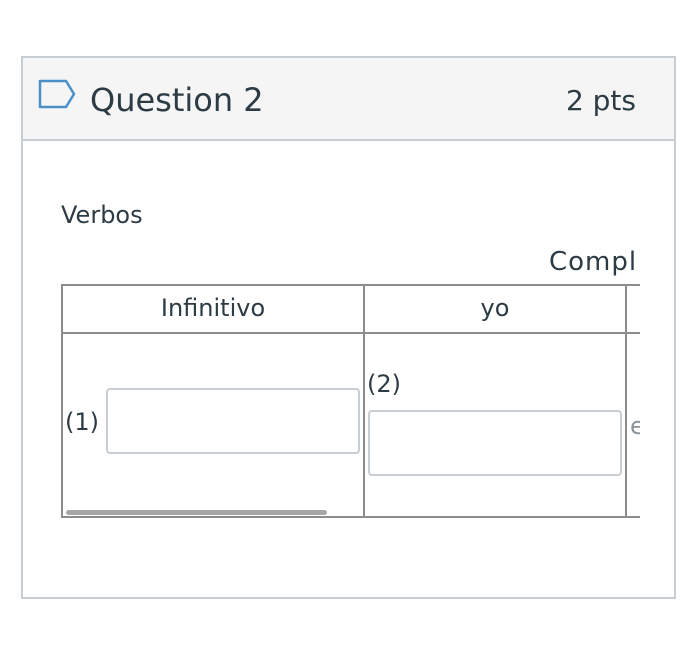 The height and width of the screenshot is (663, 700). Describe the element at coordinates (82, 422) in the screenshot. I see `blank-number-1: (1)` at that location.